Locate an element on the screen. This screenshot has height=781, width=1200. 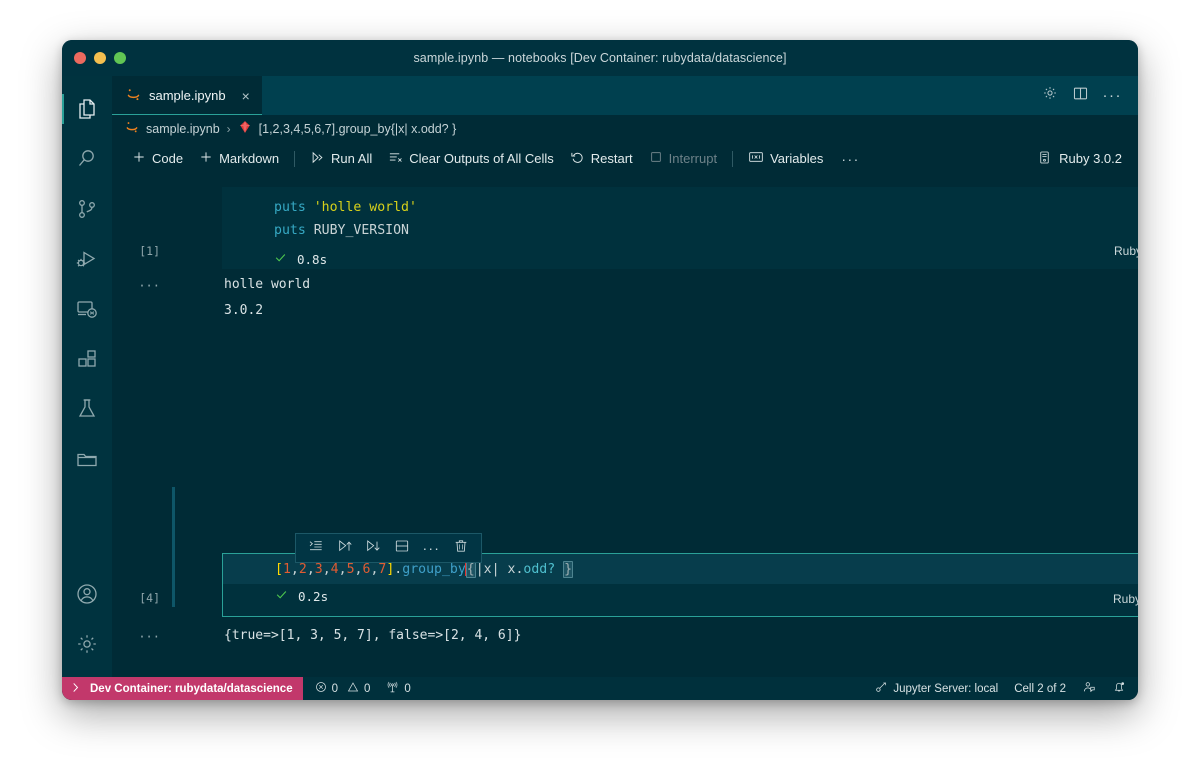
cell-1-status: 0.8s is located at coordinates (680, 255).